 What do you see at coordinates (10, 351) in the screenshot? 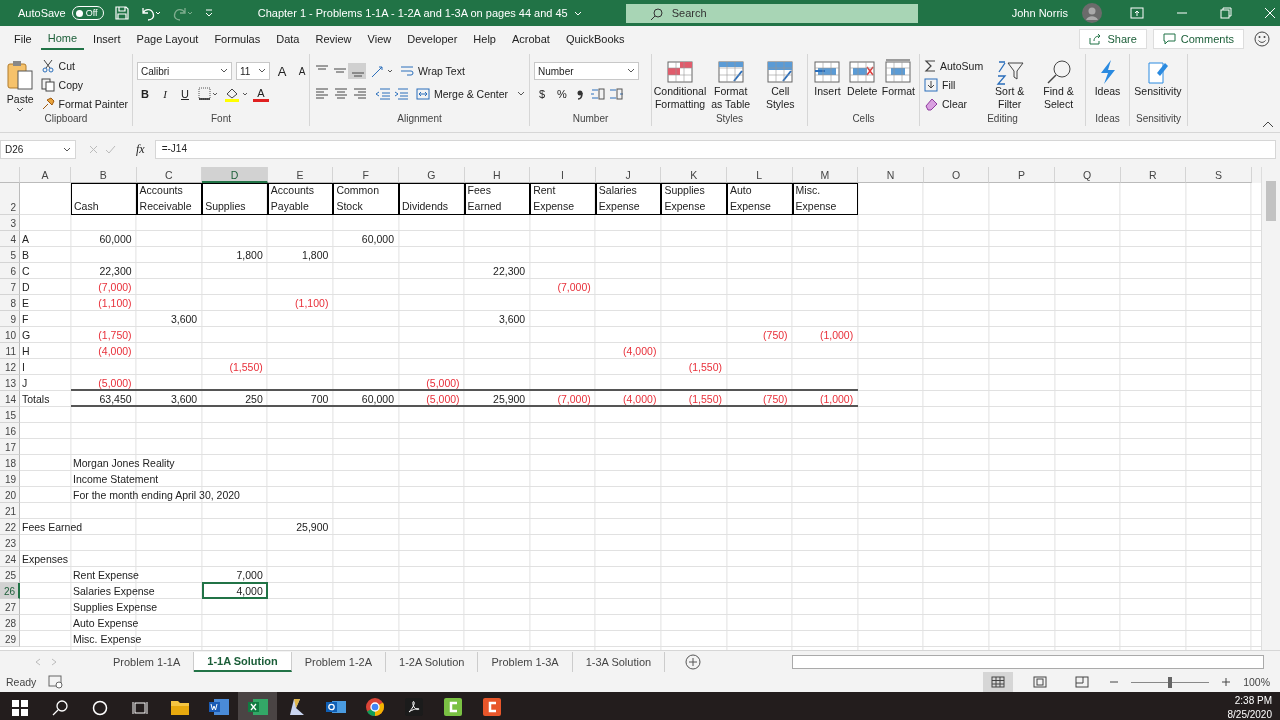
I see `row-header: 11` at bounding box center [10, 351].